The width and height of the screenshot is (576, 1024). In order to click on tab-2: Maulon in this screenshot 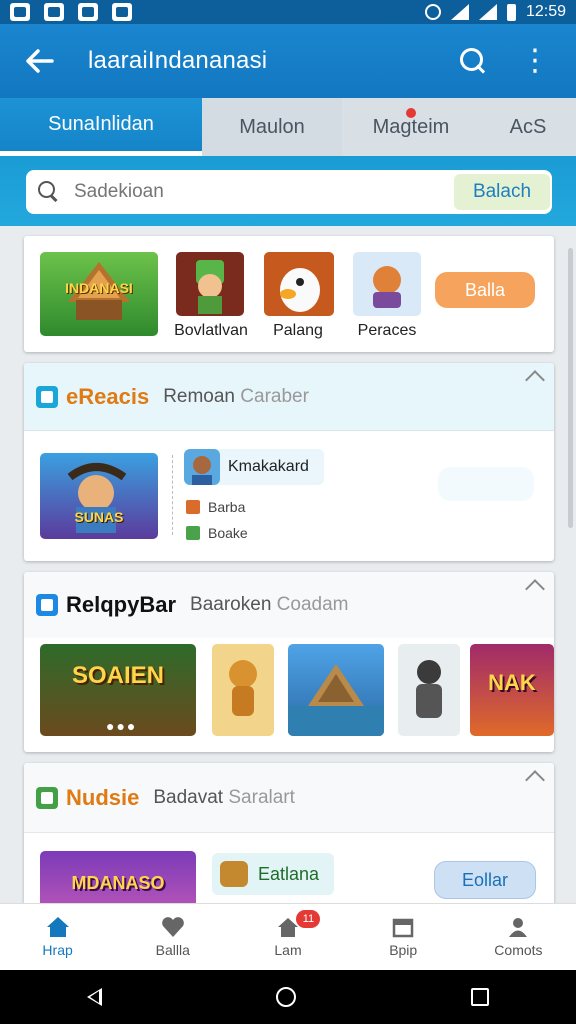, I will do `click(272, 127)`.